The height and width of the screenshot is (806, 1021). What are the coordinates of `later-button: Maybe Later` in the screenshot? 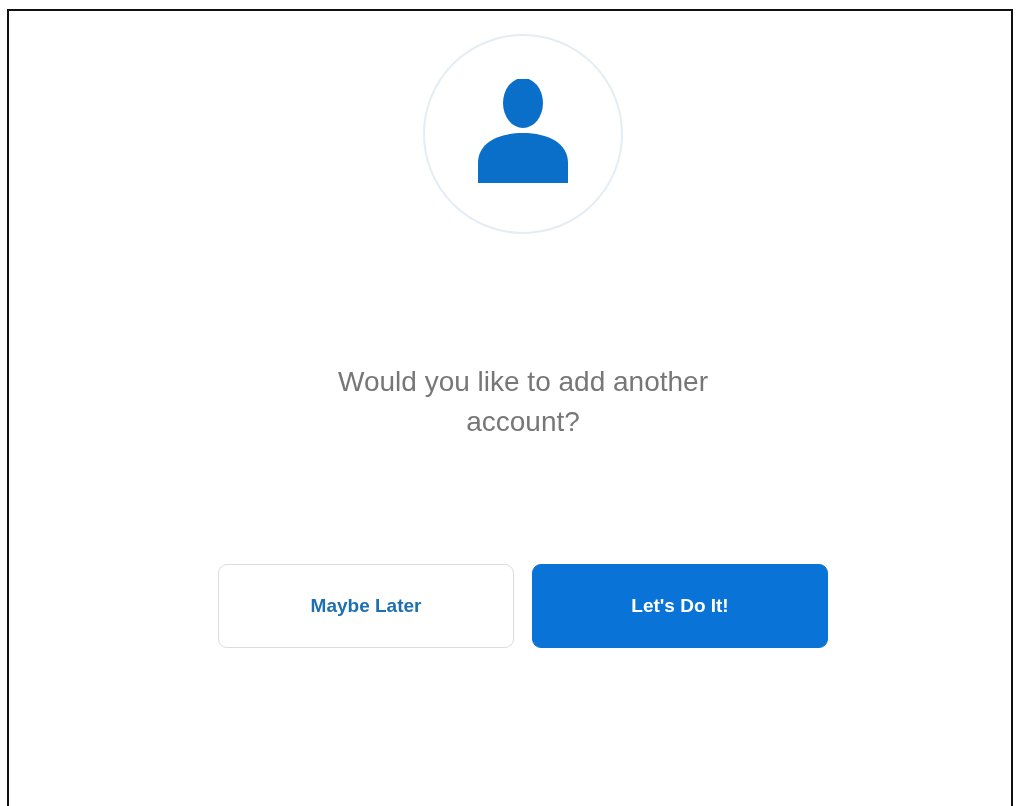 It's located at (366, 606).